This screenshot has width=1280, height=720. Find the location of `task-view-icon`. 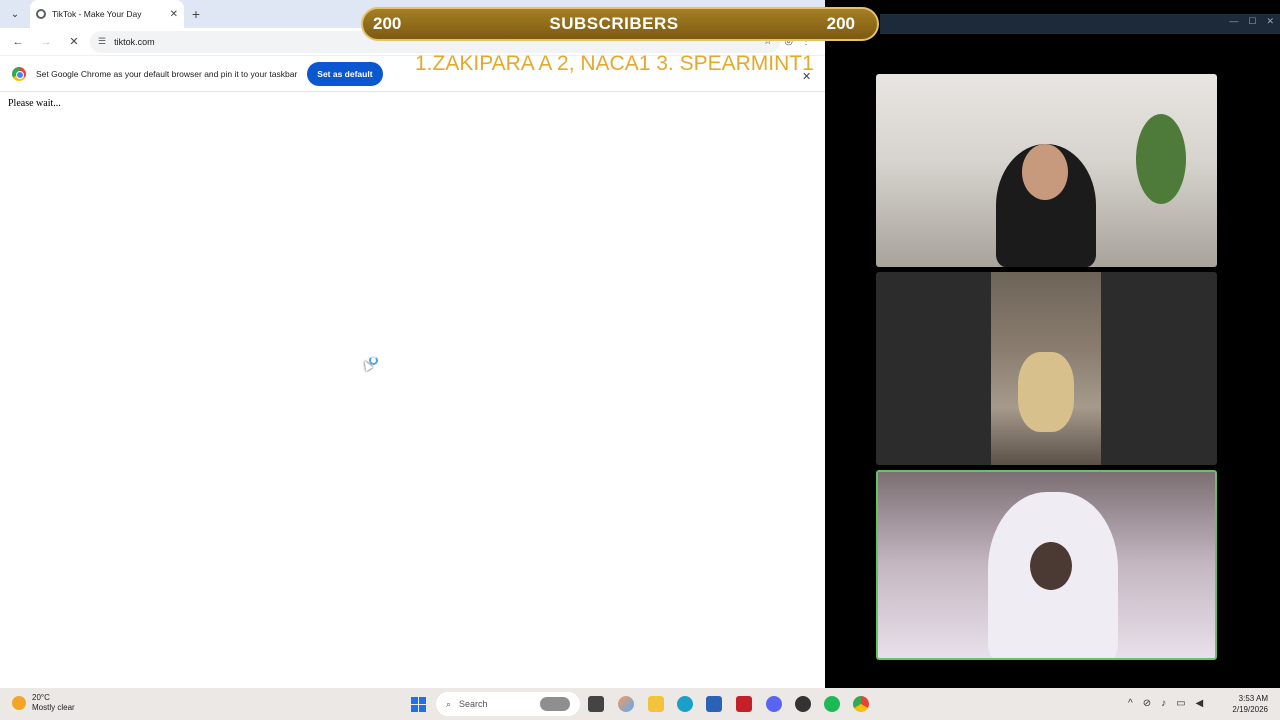

task-view-icon is located at coordinates (596, 704).